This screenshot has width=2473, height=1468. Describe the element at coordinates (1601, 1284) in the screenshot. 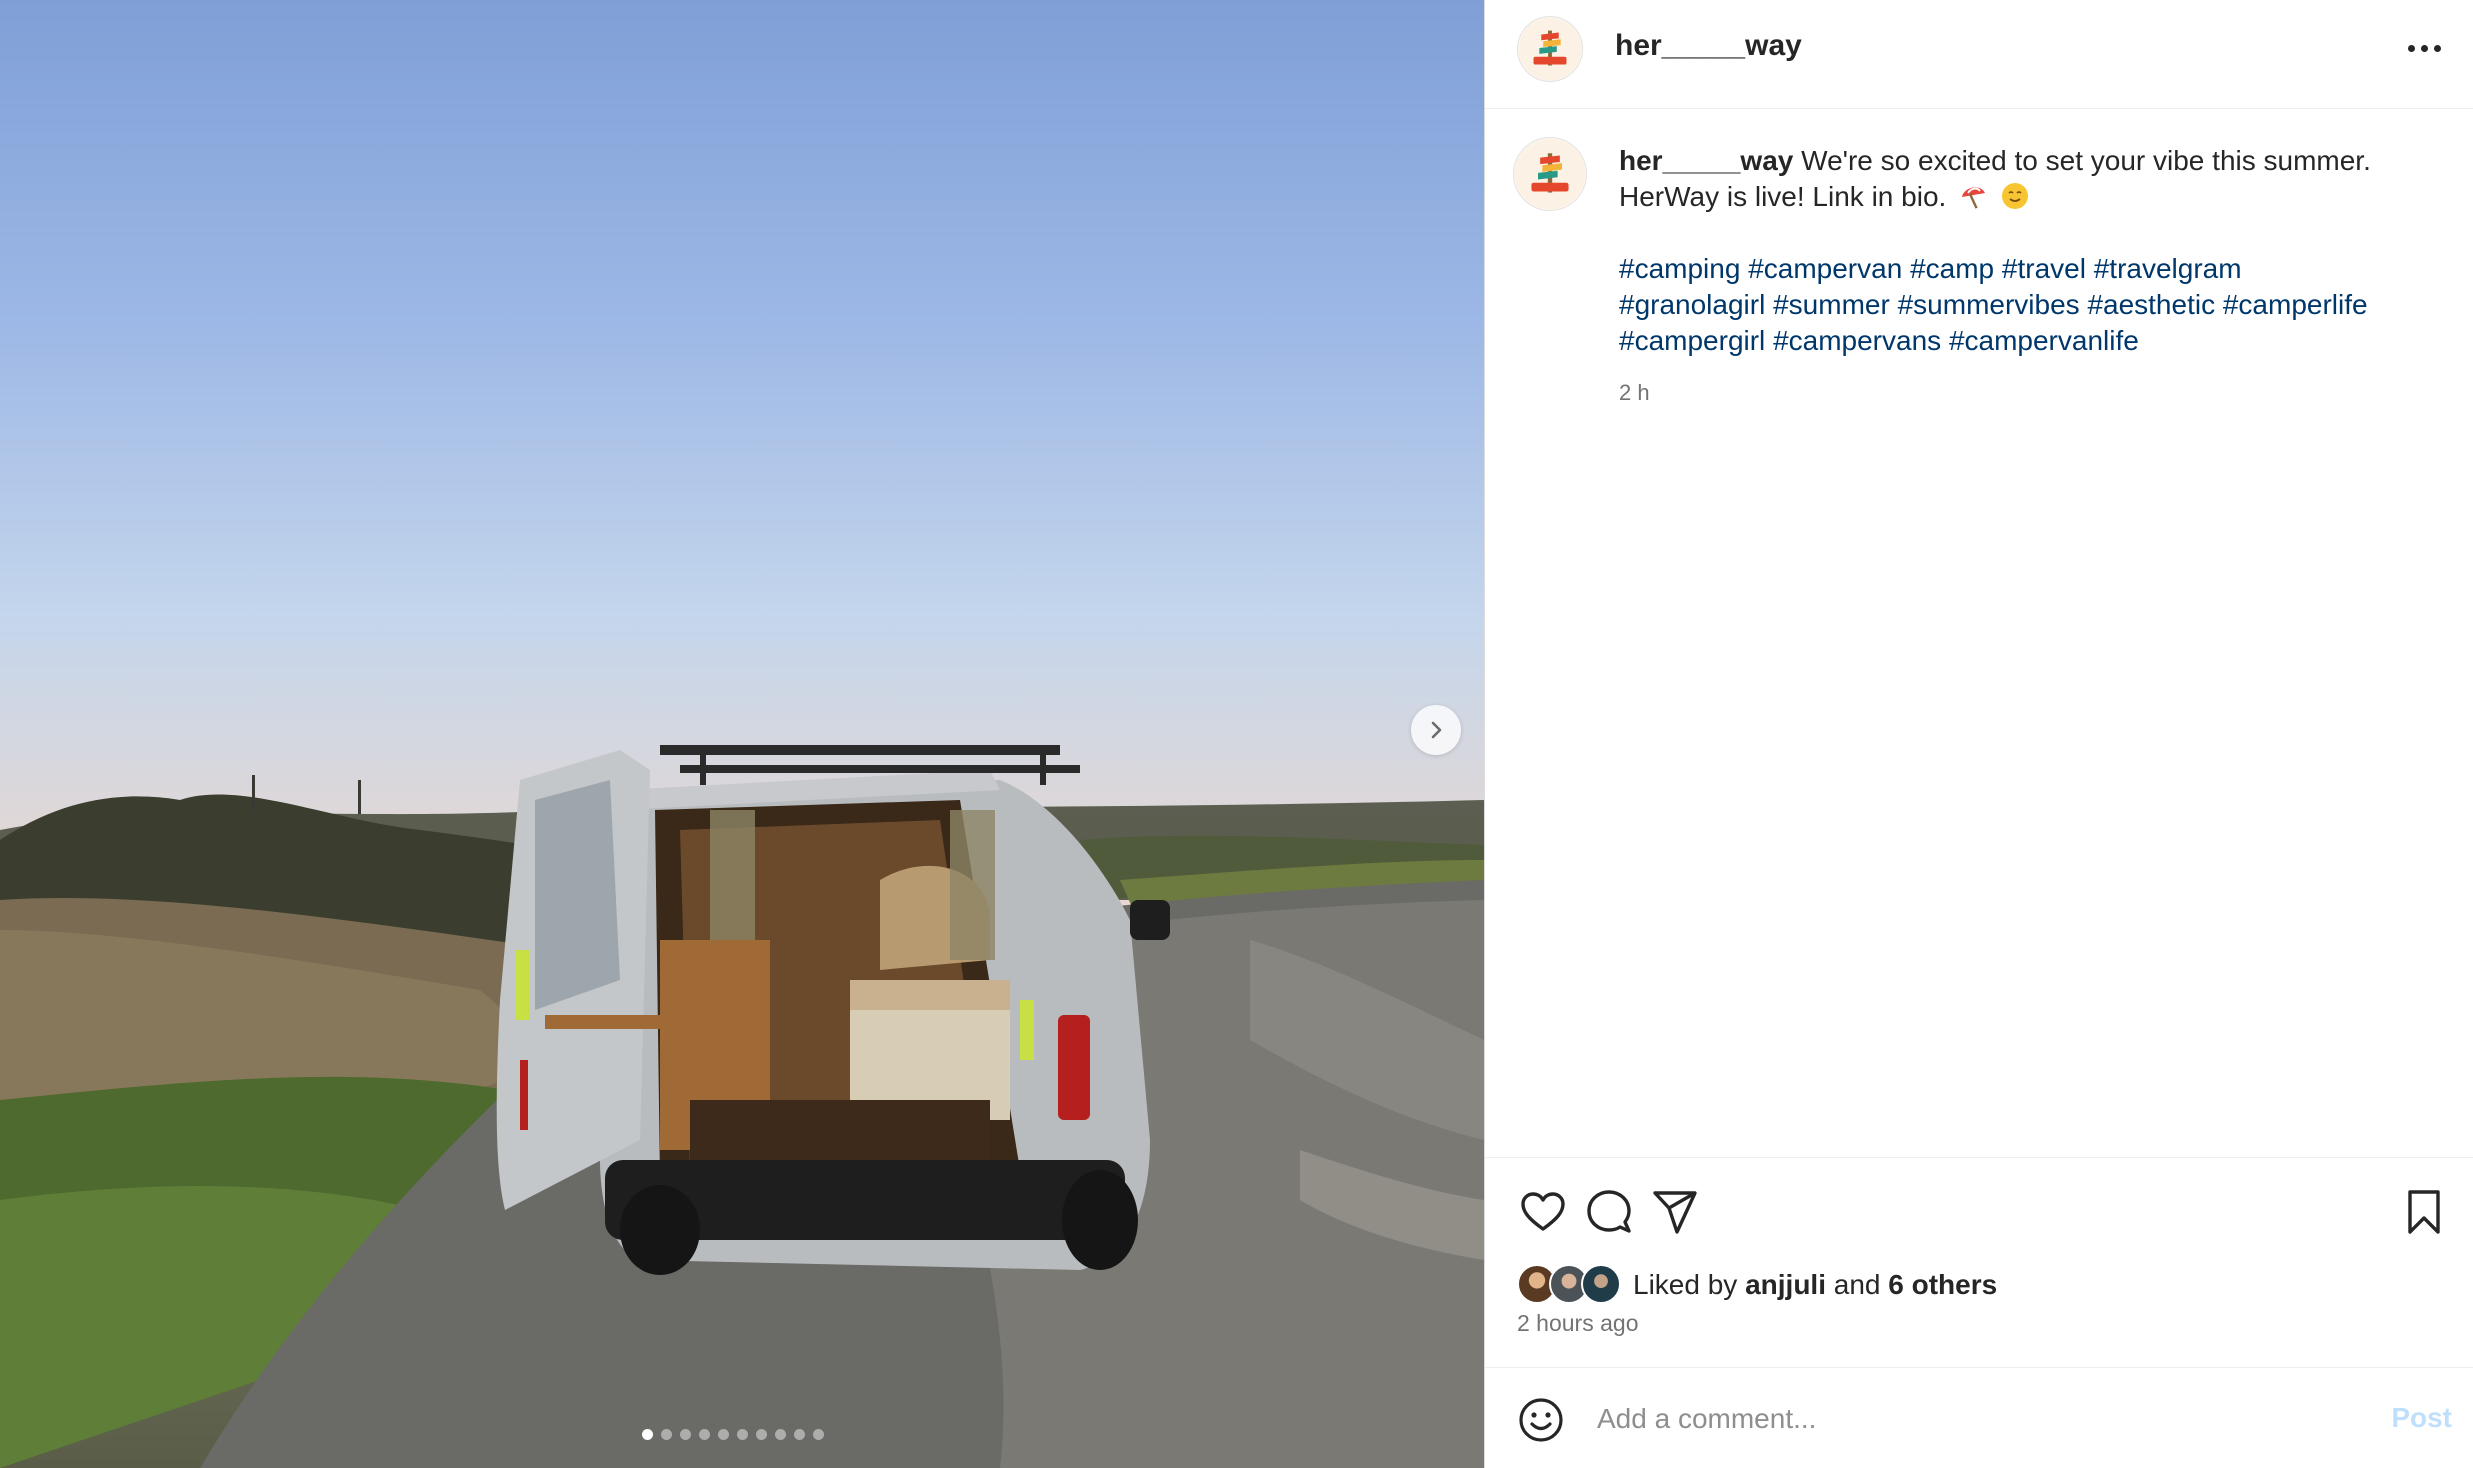

I see `liker-avatar` at that location.